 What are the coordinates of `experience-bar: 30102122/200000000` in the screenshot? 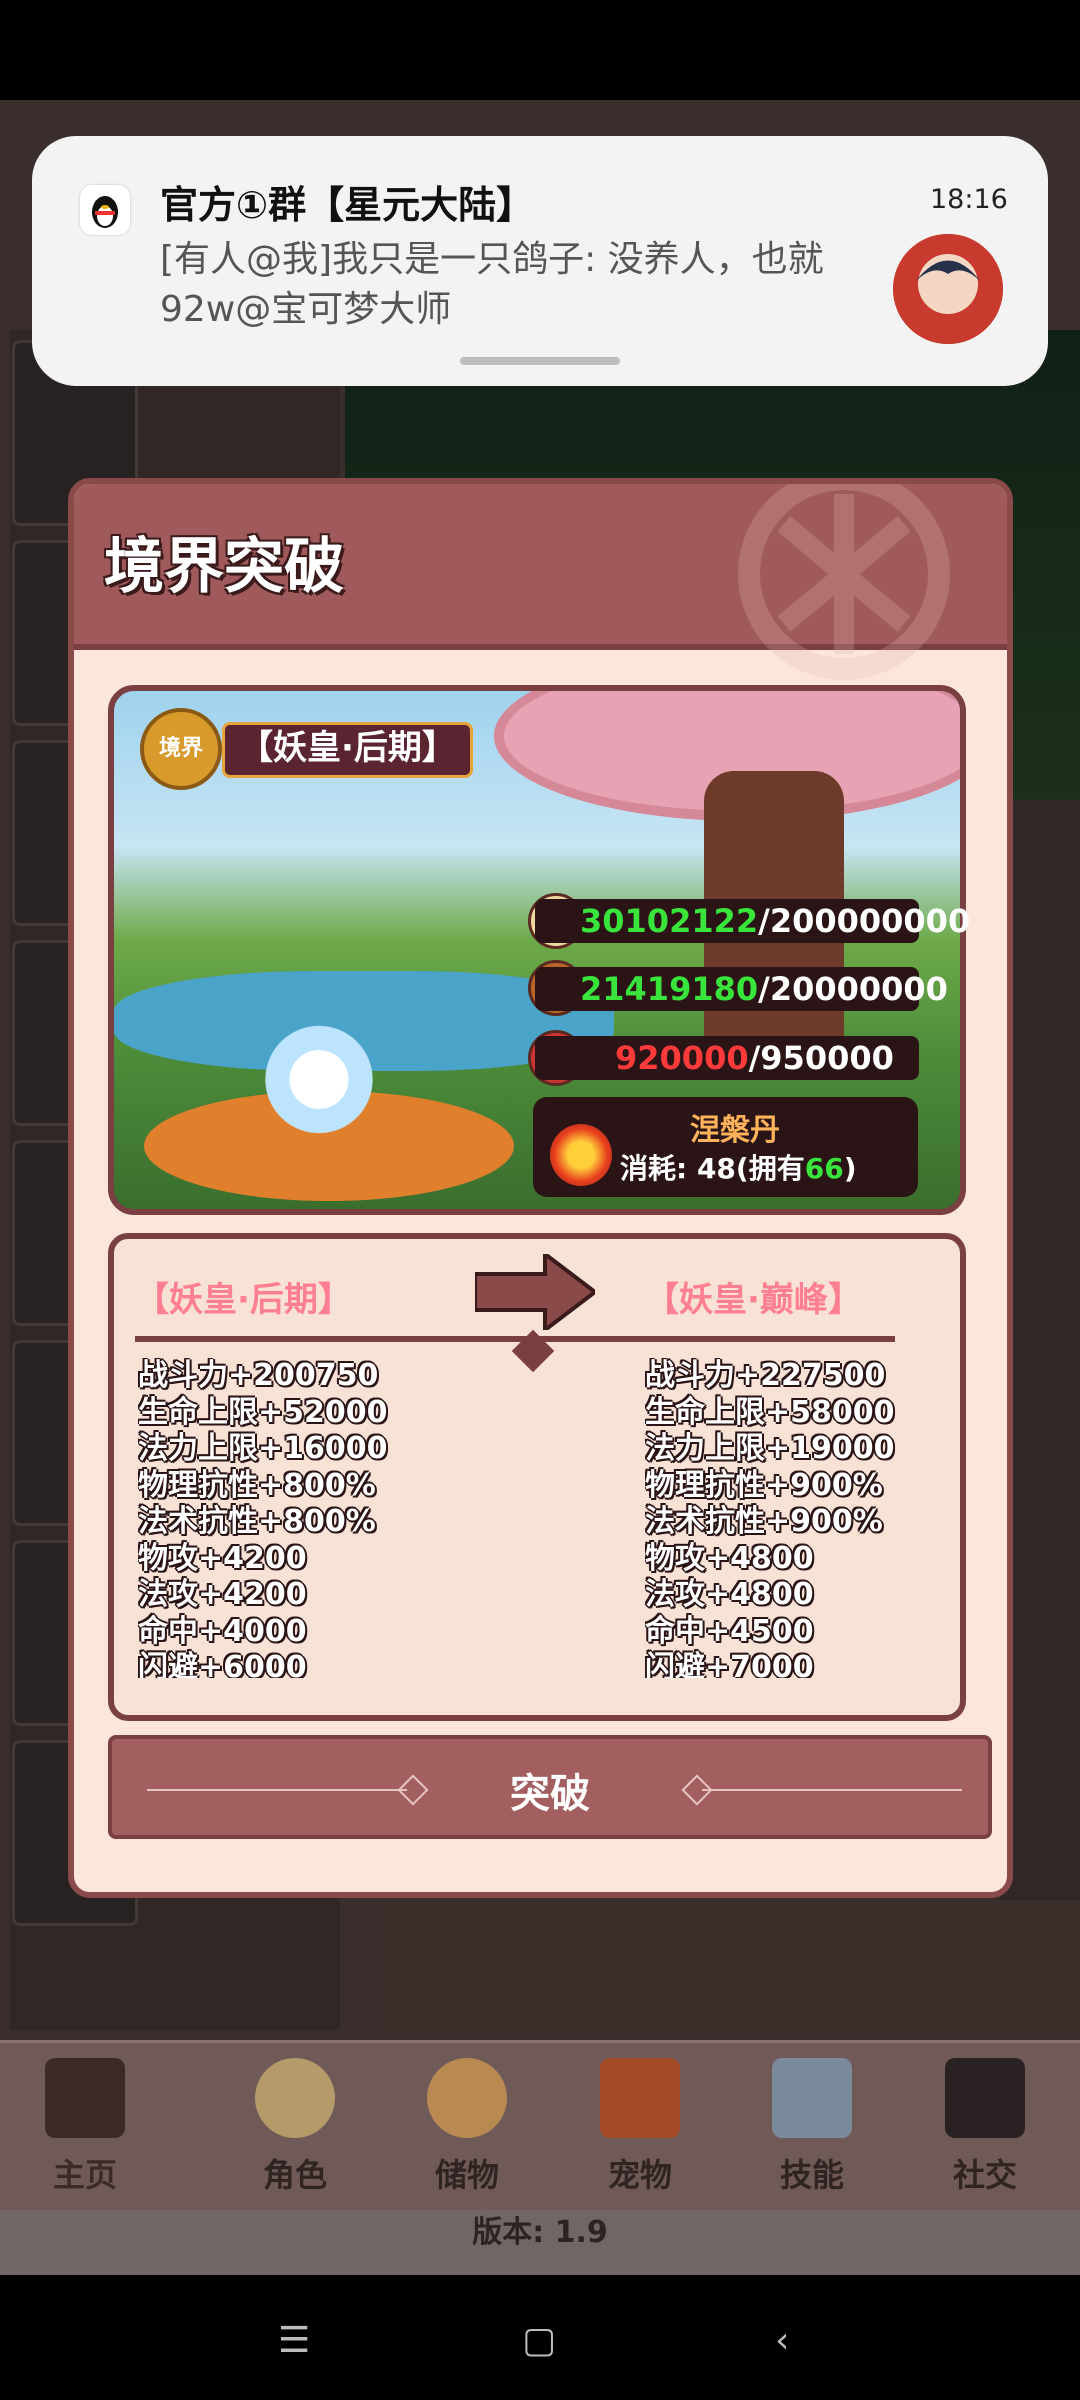 It's located at (752, 921).